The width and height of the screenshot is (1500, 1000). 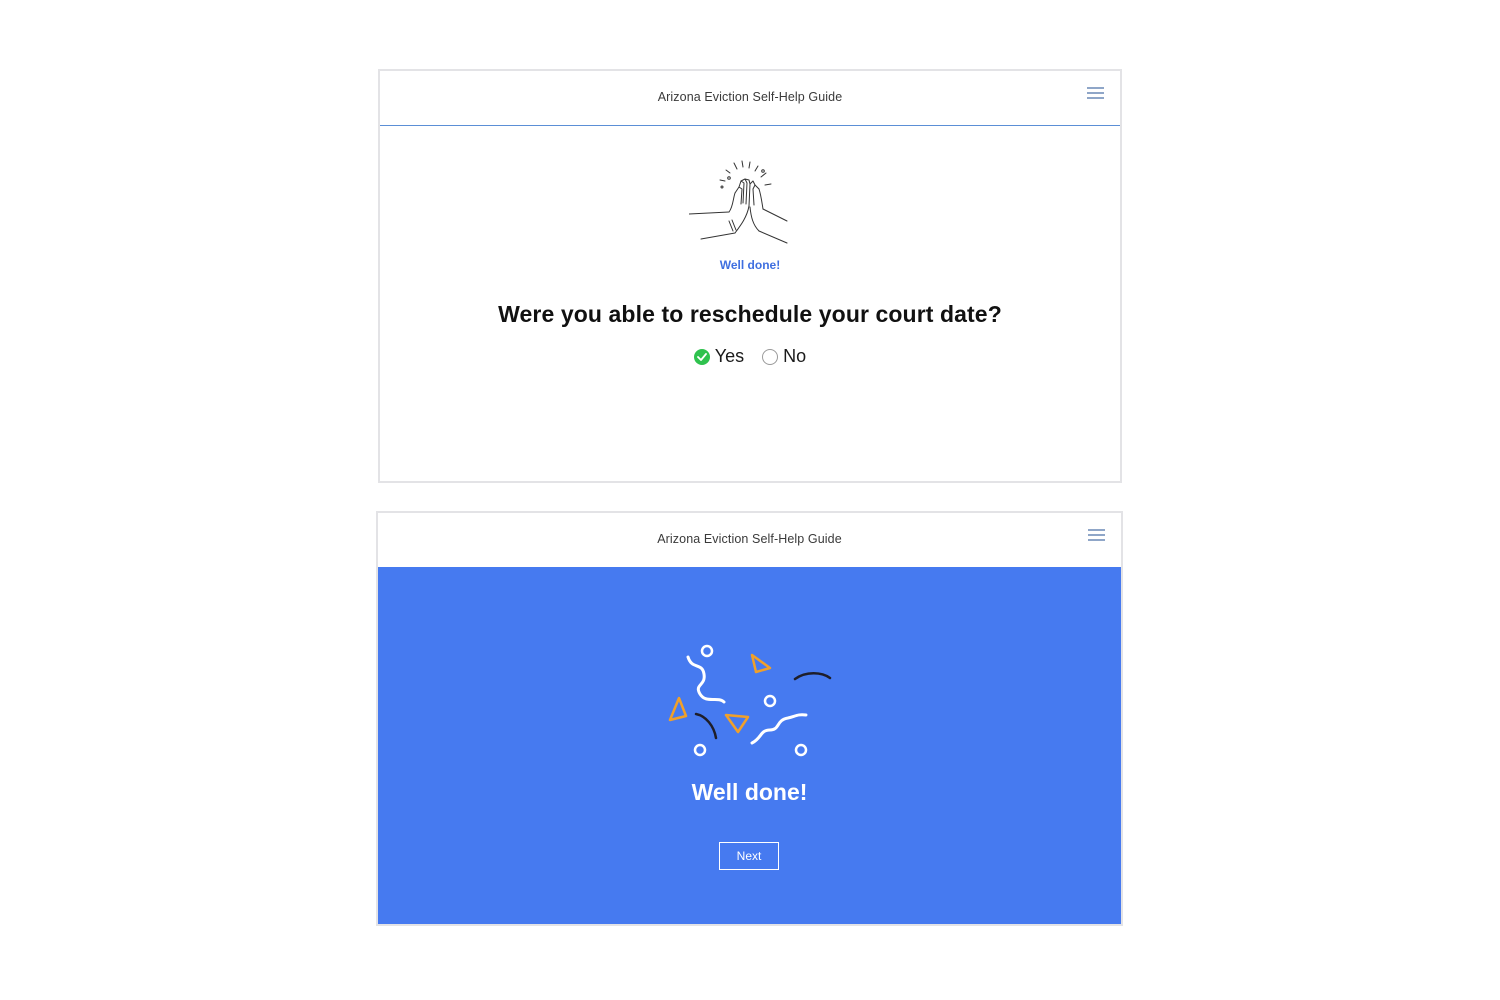 I want to click on option-no-label: No, so click(x=795, y=356).